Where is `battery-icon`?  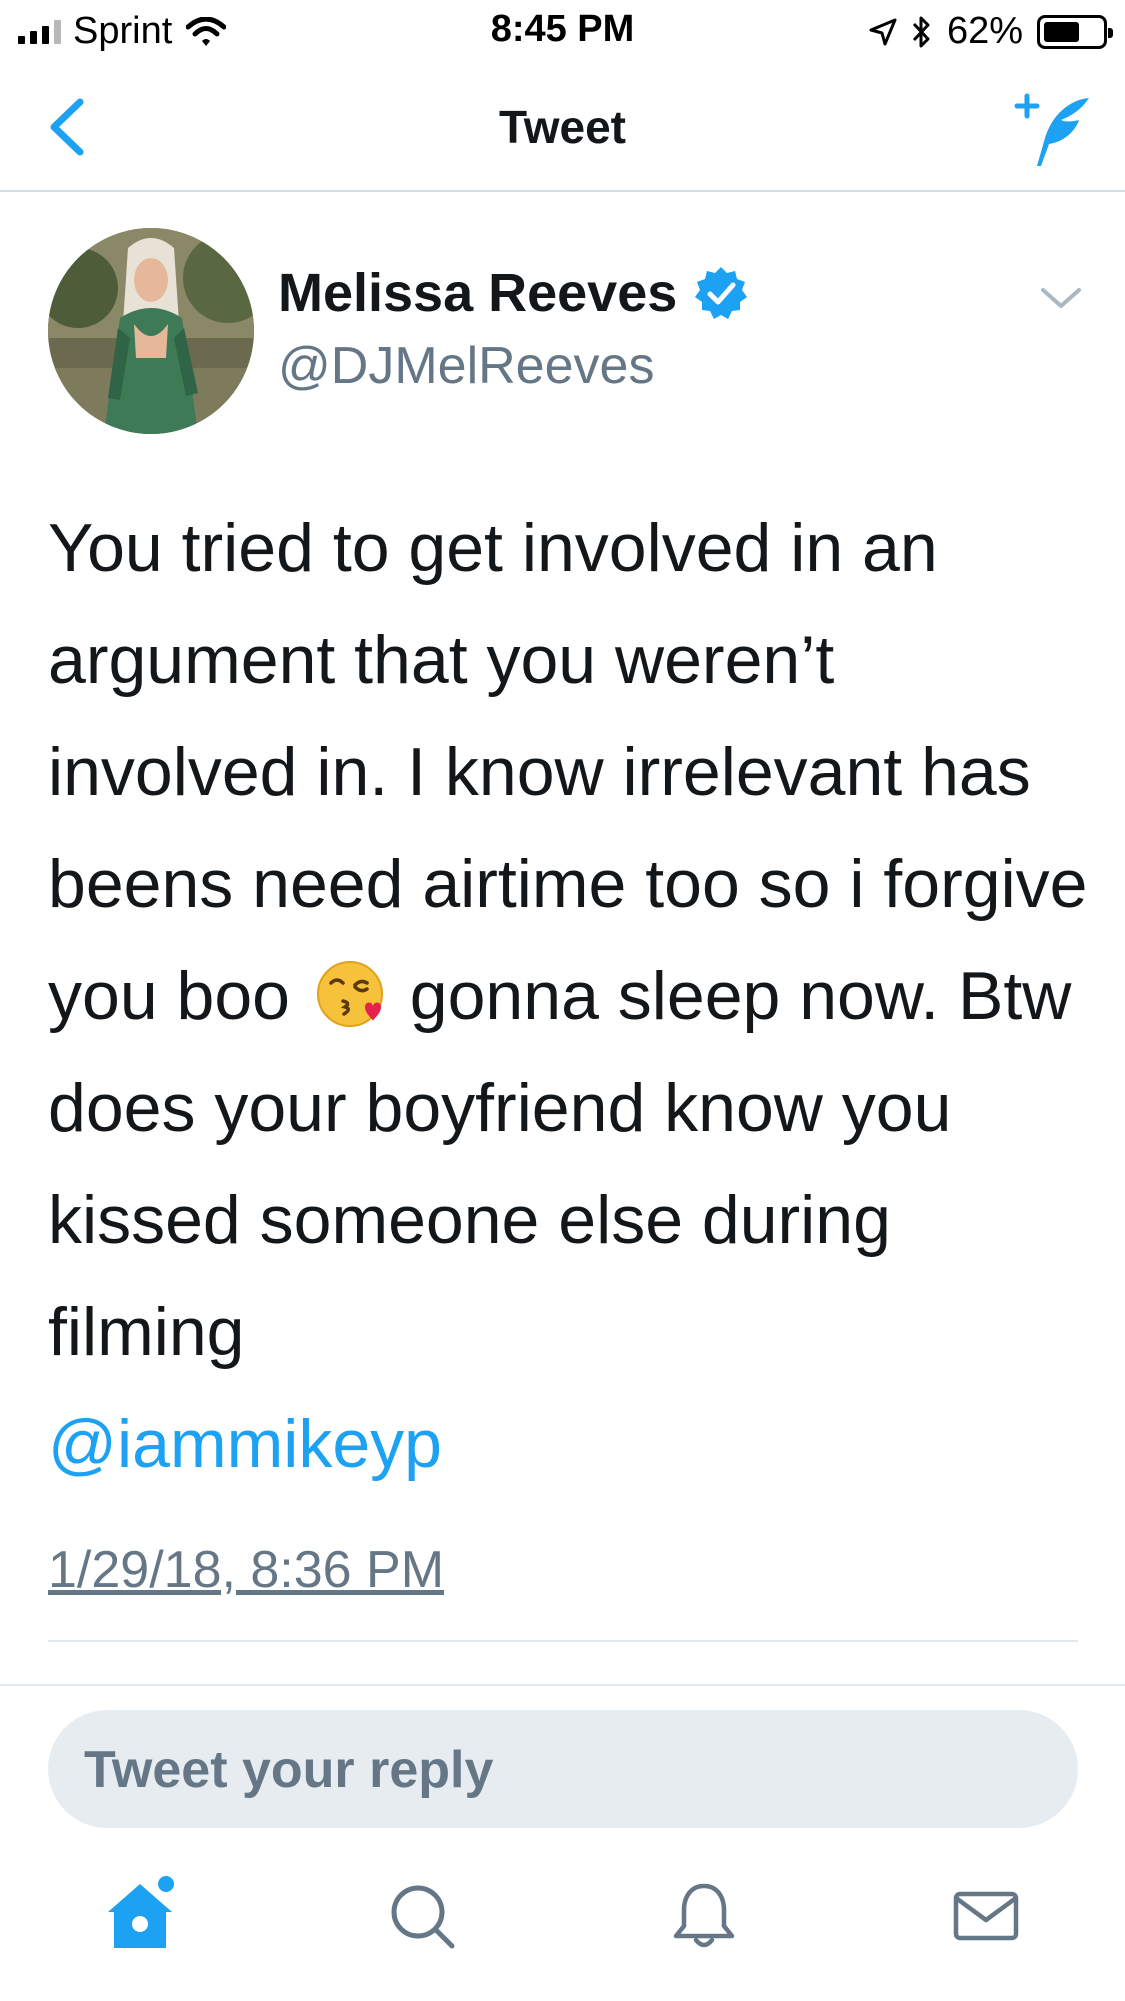 battery-icon is located at coordinates (1075, 31).